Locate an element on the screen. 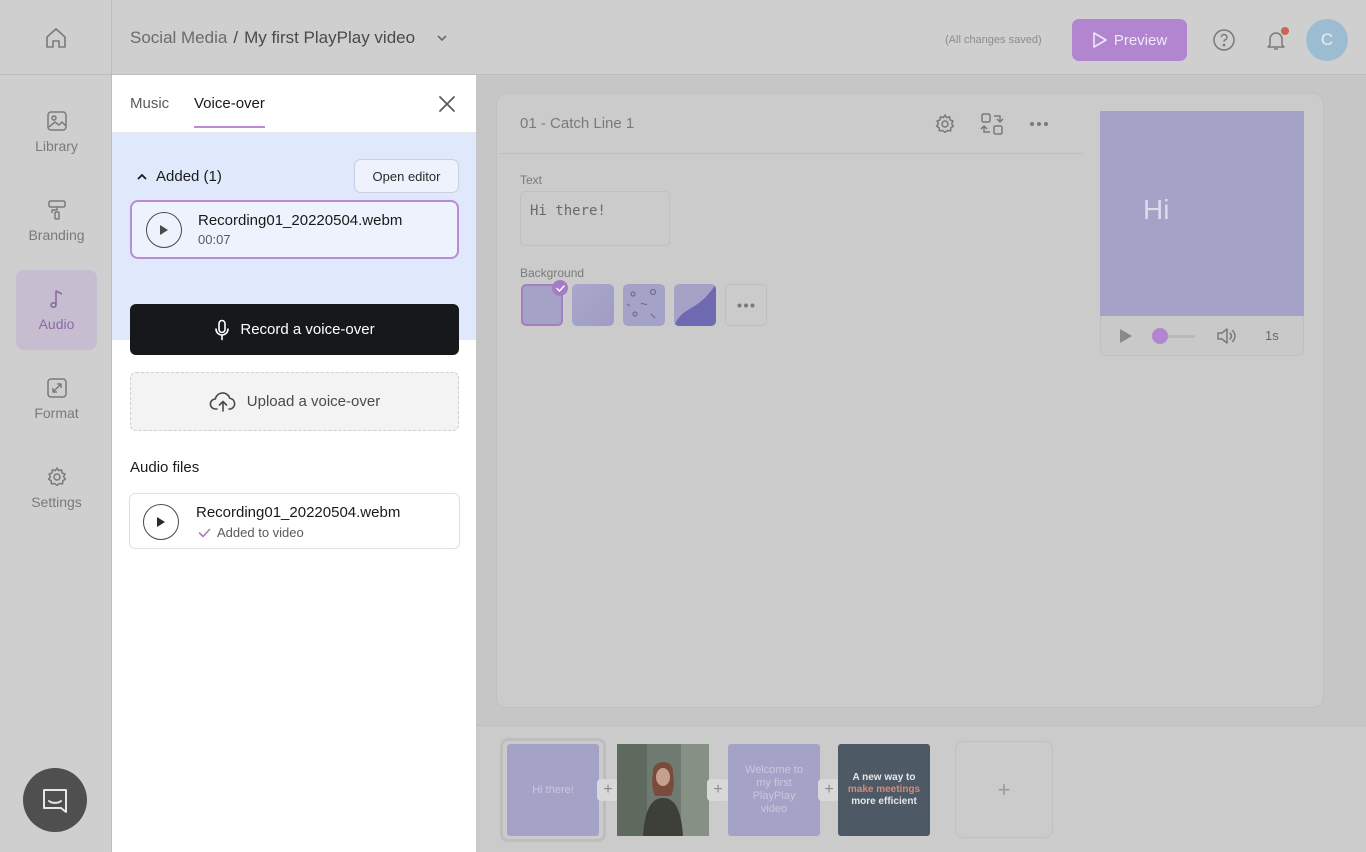 This screenshot has width=1366, height=852. background-swatch-pattern is located at coordinates (644, 305).